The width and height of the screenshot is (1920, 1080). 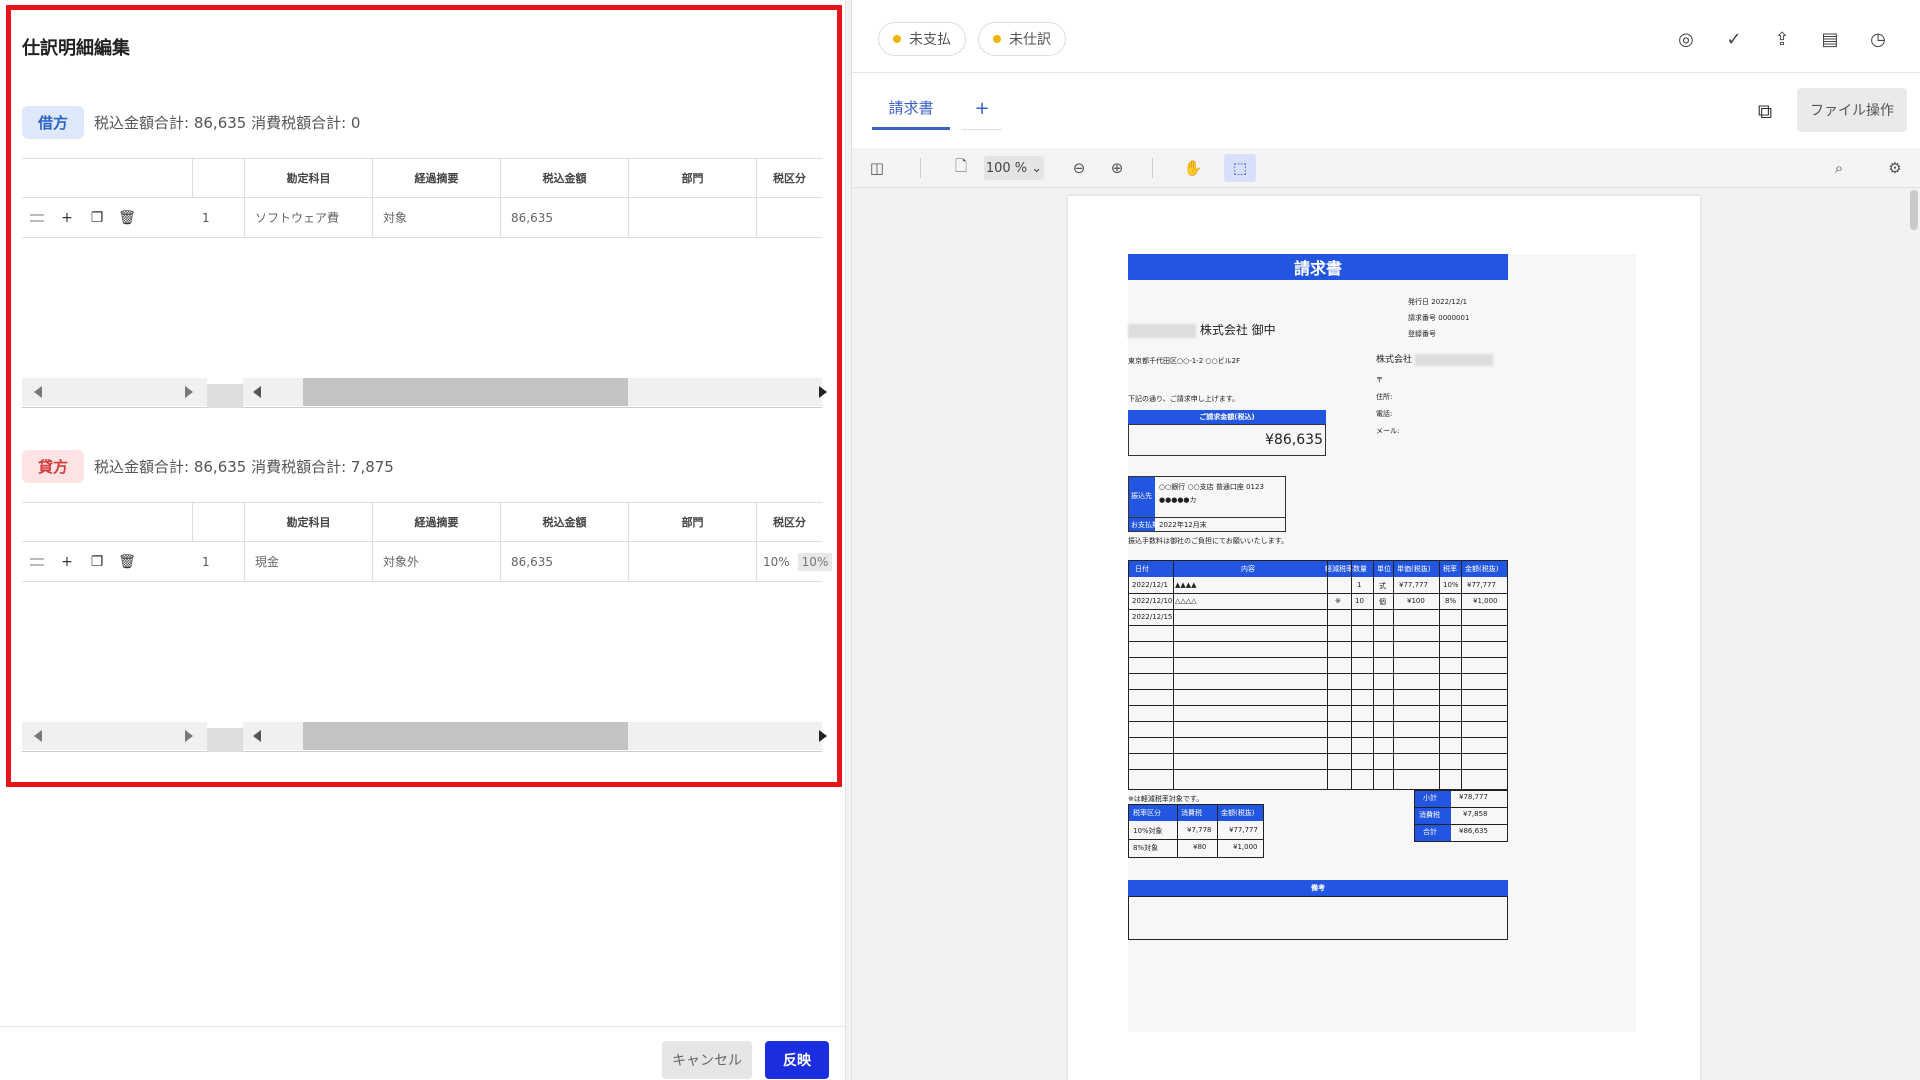 What do you see at coordinates (192, 522) in the screenshot?
I see `col-sep` at bounding box center [192, 522].